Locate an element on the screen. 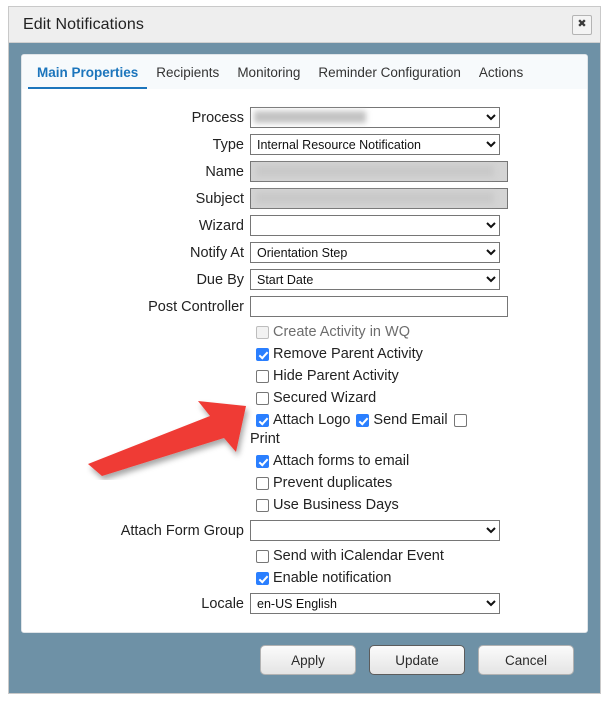 The height and width of the screenshot is (702, 609). post-controller-input is located at coordinates (379, 306).